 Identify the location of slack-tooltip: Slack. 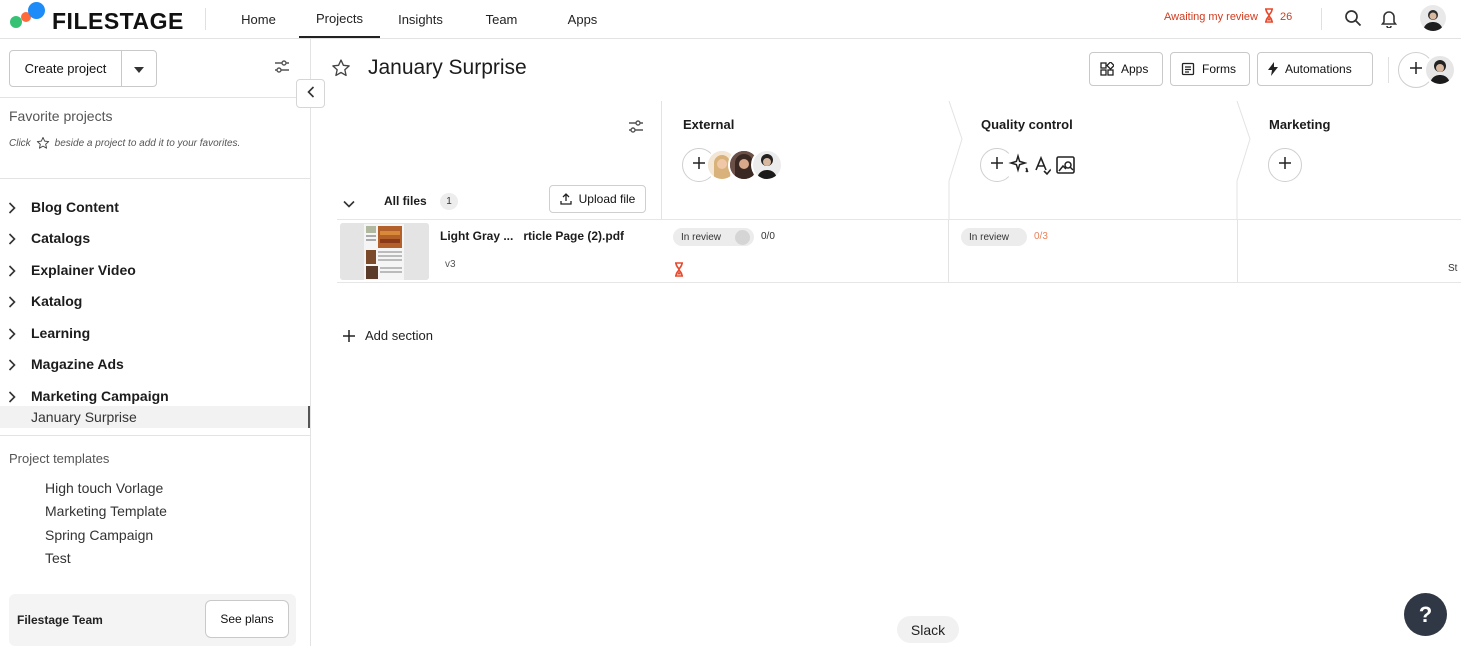
(928, 629).